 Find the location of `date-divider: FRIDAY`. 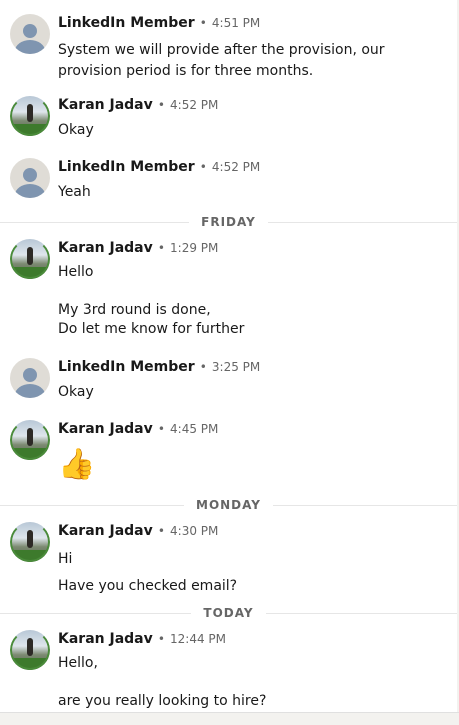

date-divider: FRIDAY is located at coordinates (229, 222).